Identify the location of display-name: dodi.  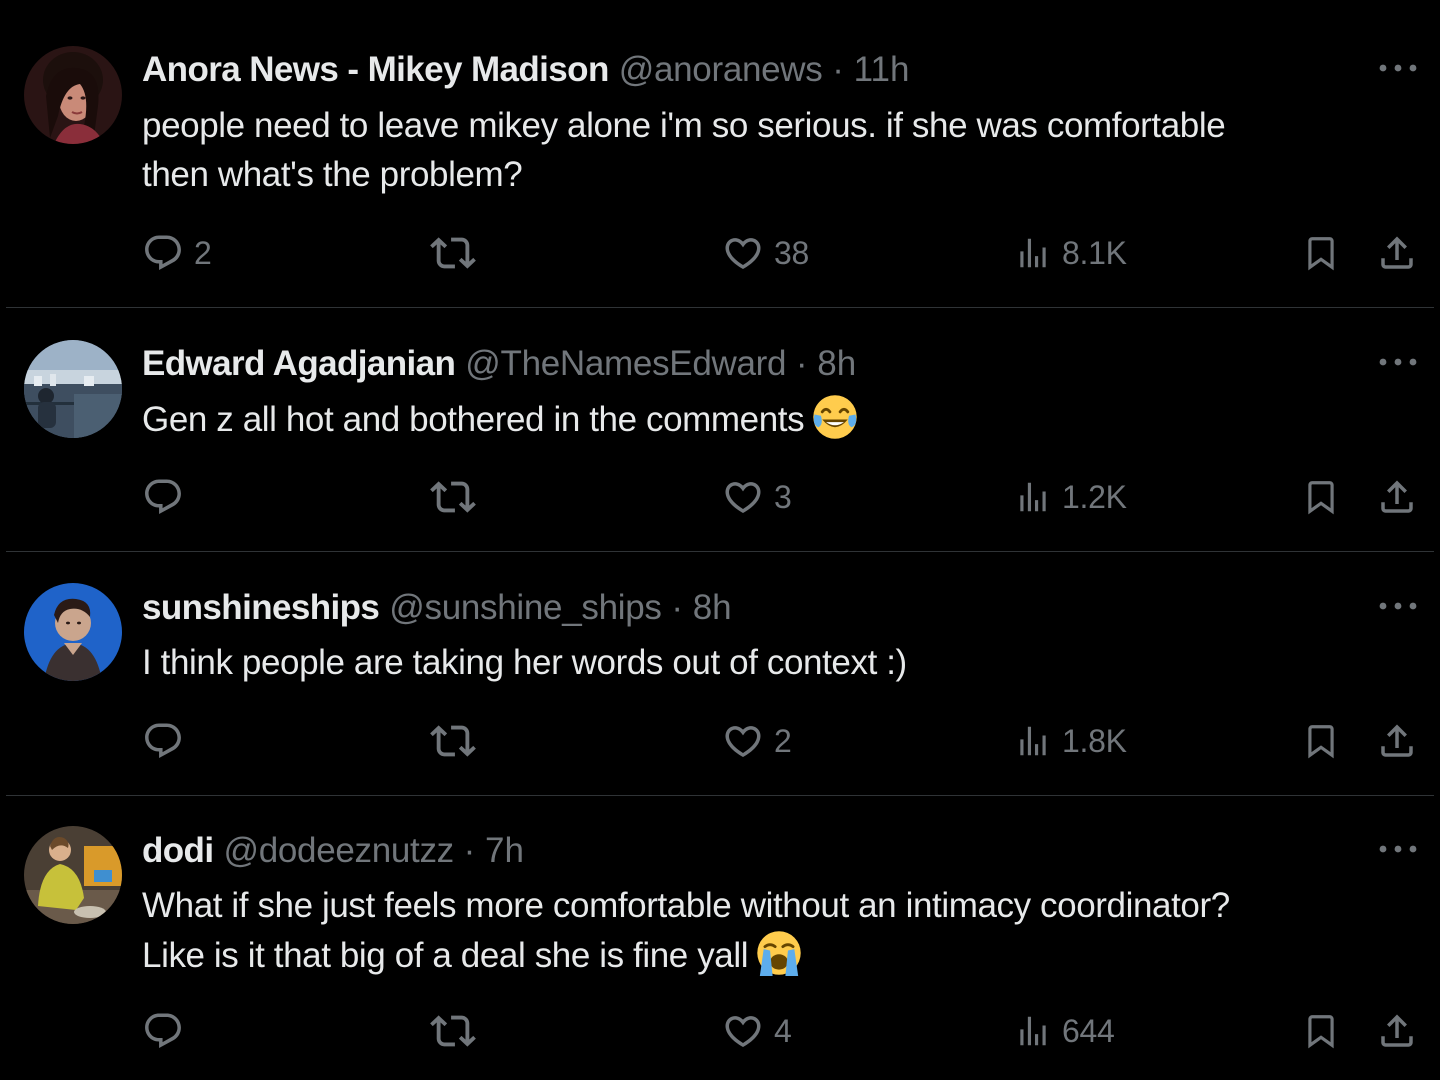
(178, 850).